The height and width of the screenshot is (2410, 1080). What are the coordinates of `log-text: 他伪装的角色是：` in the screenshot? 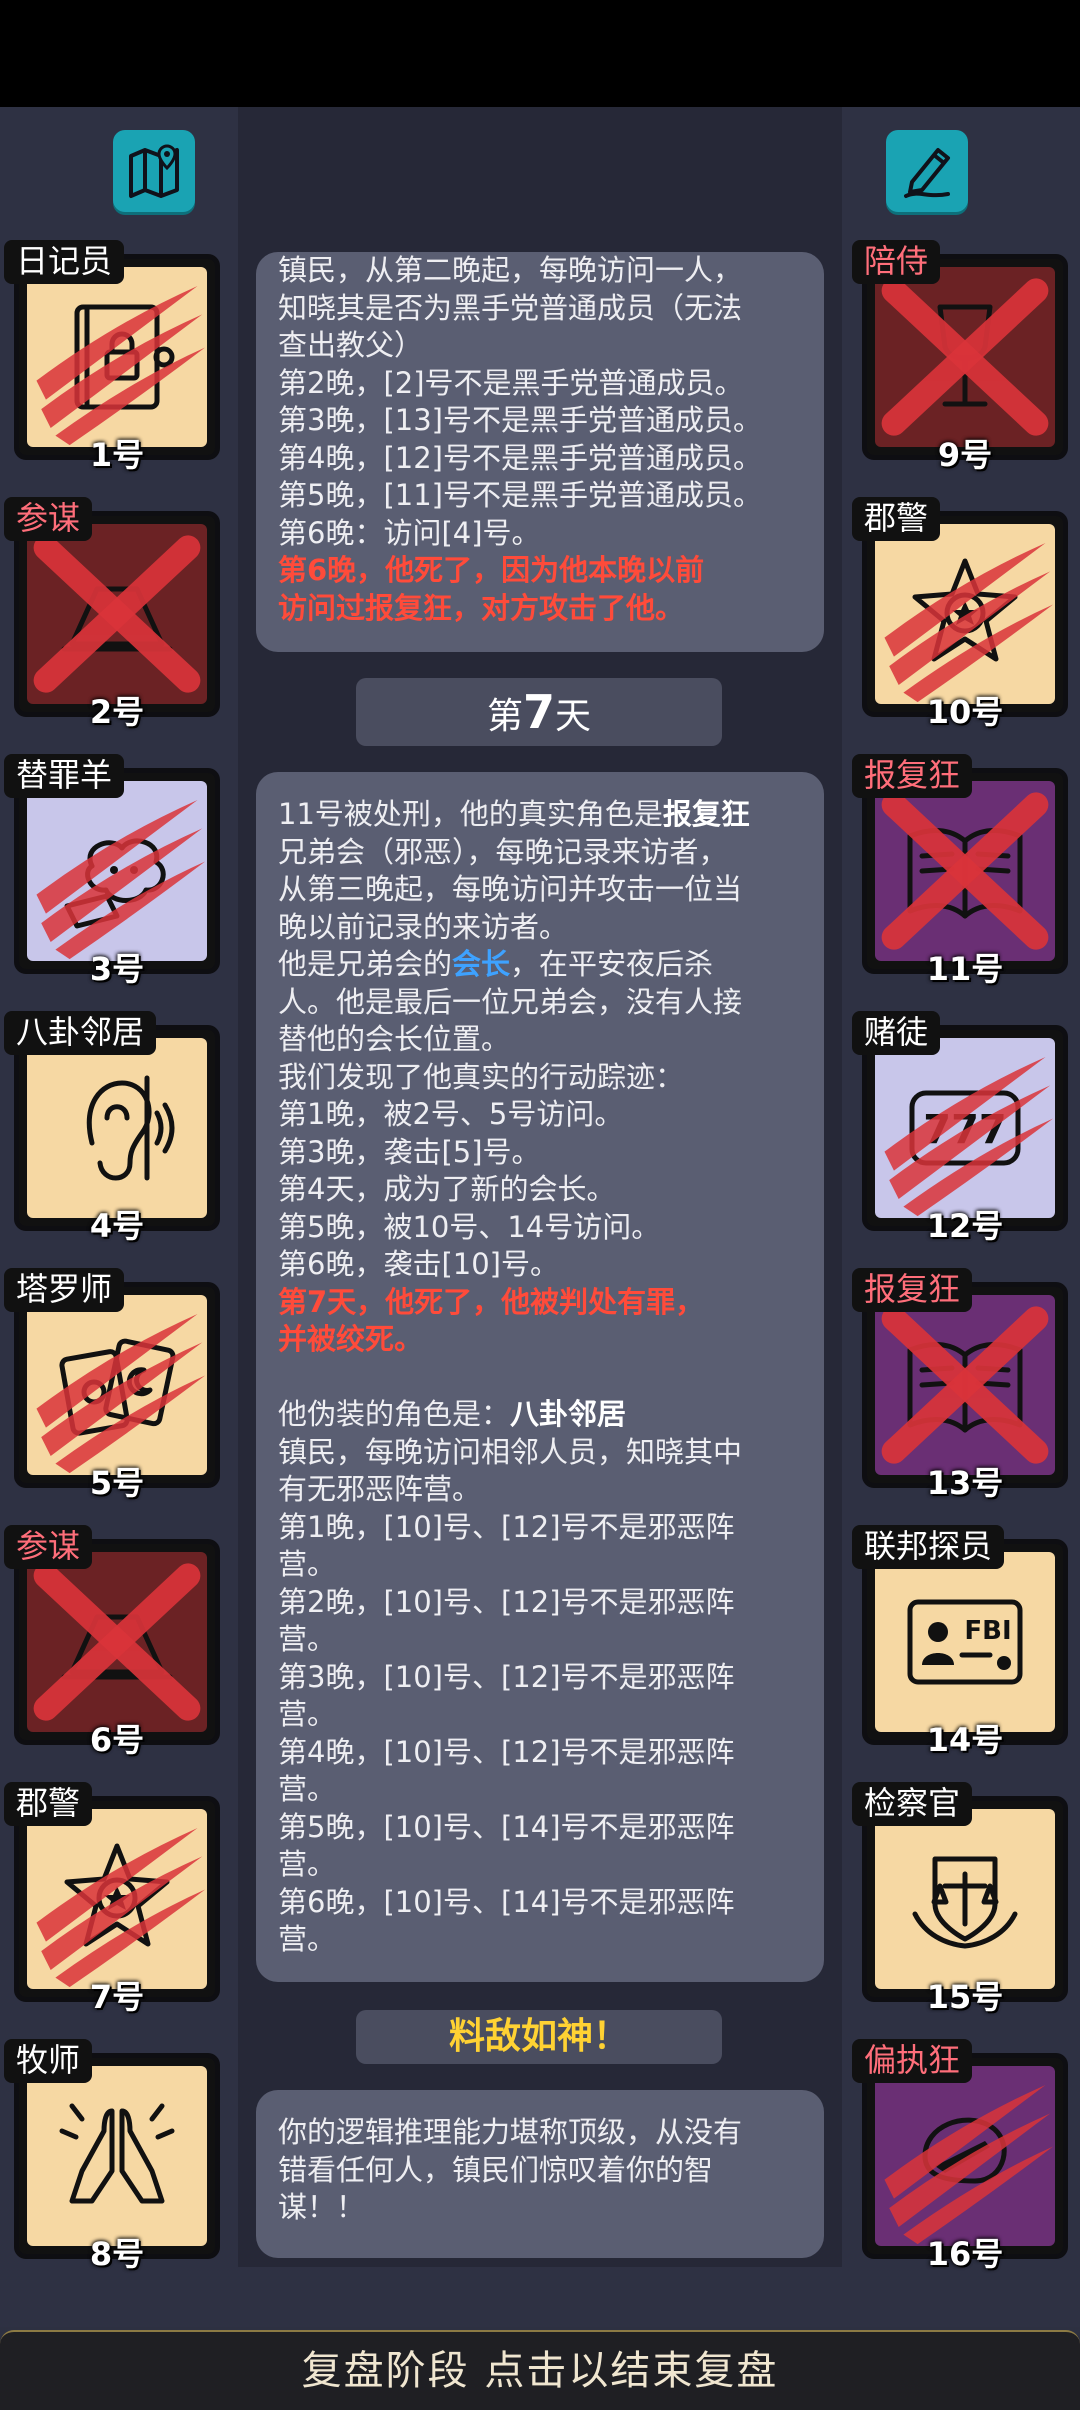 It's located at (394, 1414).